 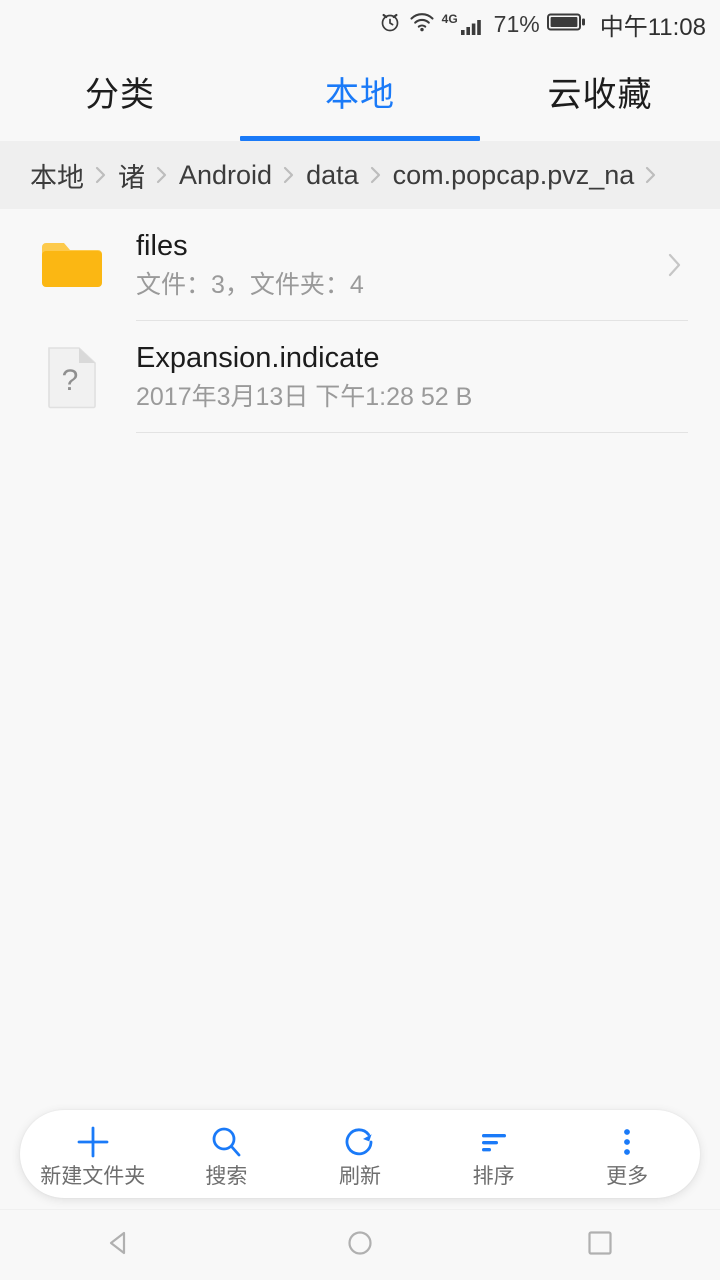 What do you see at coordinates (542, 24) in the screenshot?
I see `status-icons: 4G 71% 中午11:08` at bounding box center [542, 24].